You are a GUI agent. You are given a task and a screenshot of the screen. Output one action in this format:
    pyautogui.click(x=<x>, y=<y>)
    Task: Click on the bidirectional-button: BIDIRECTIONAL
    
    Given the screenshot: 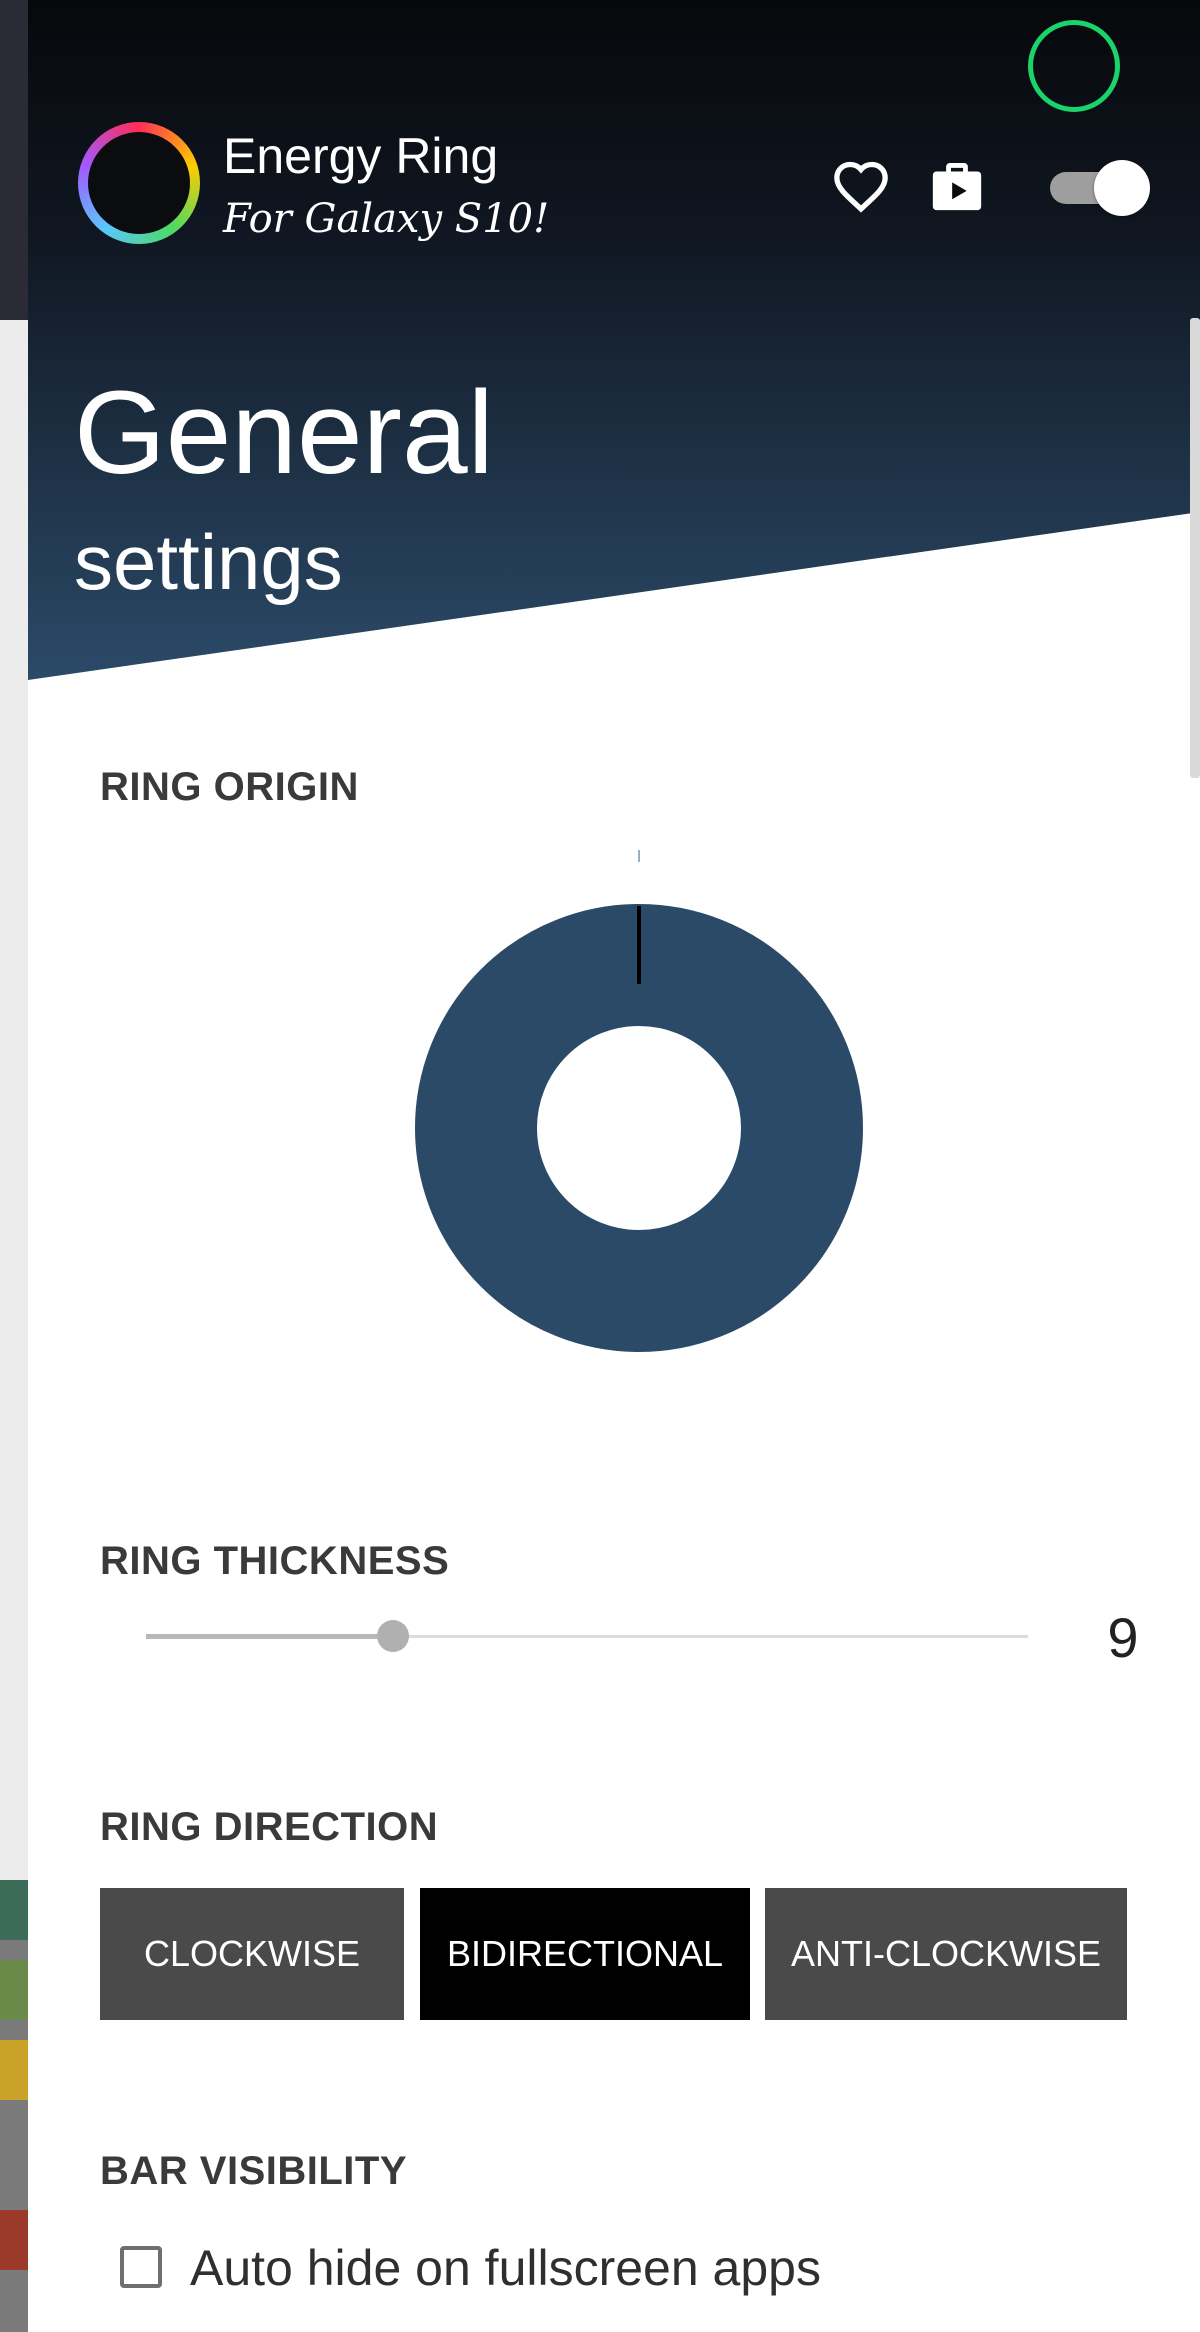 What is the action you would take?
    pyautogui.click(x=585, y=1954)
    